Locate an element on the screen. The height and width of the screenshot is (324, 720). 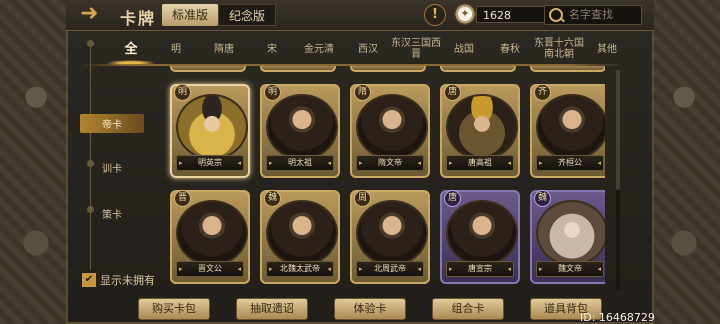
card-name: 明太祖 is located at coordinates (300, 163).